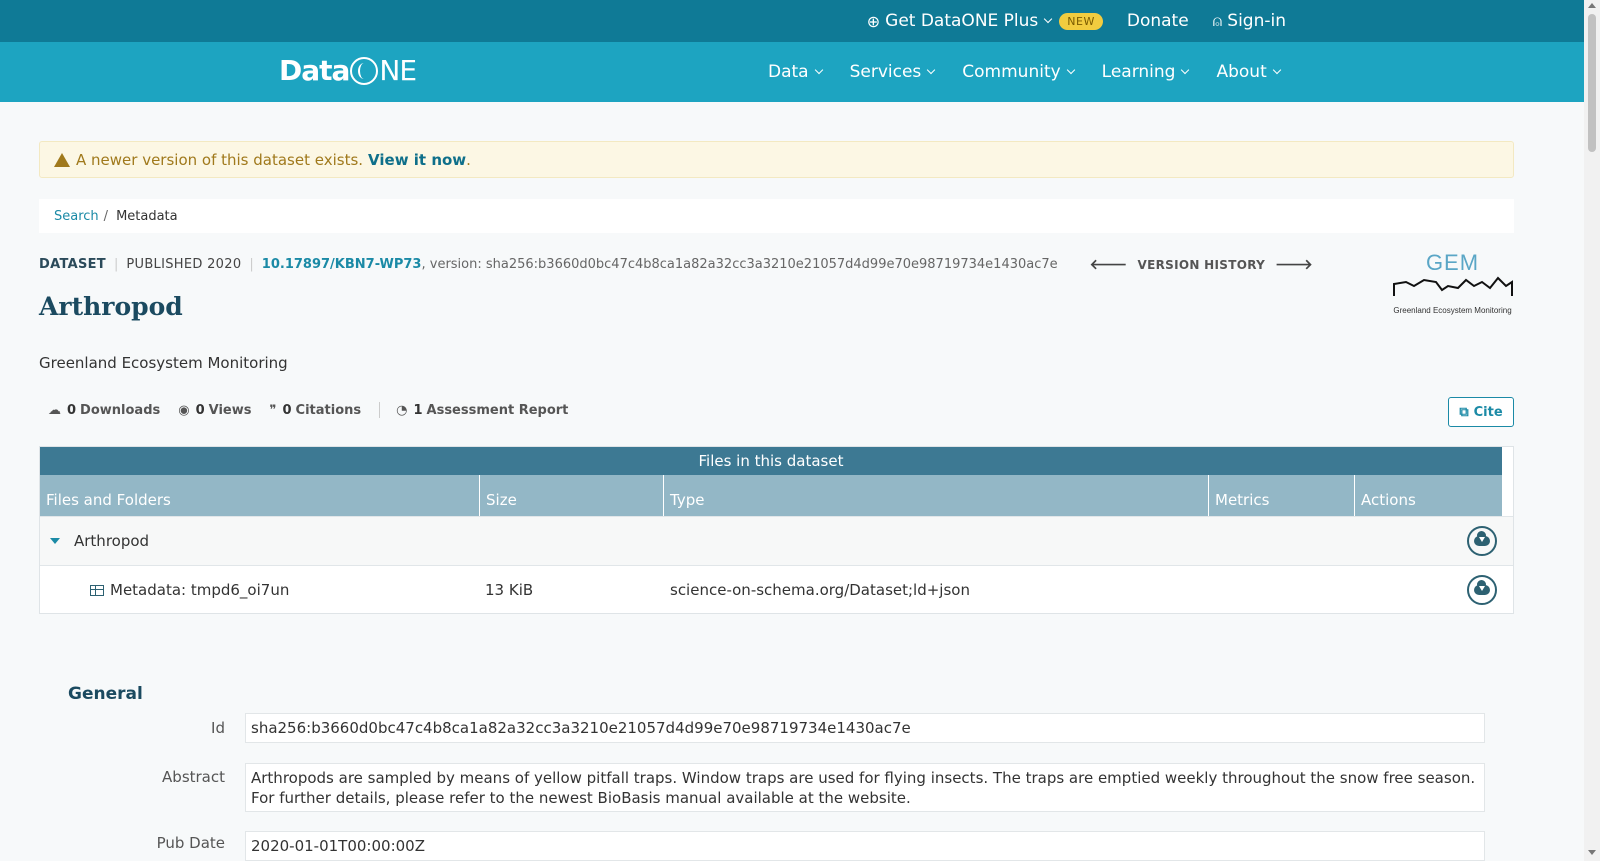  I want to click on download-file-button, so click(1482, 590).